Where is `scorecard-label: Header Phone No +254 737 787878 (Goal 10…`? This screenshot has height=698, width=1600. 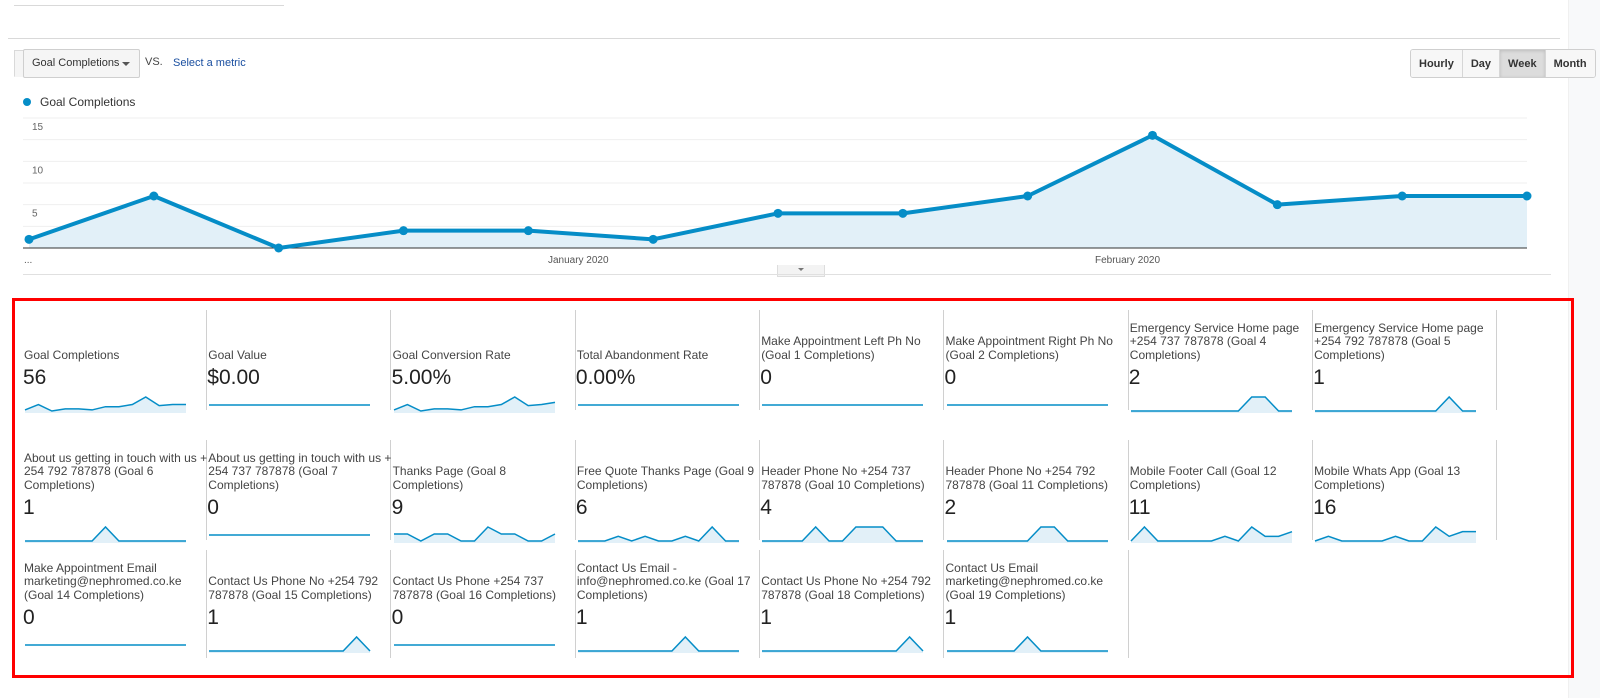
scorecard-label: Header Phone No +254 737 787878 (Goal 10… is located at coordinates (843, 478).